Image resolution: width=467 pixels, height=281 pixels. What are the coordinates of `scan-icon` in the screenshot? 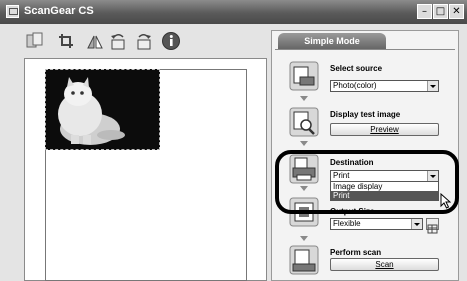 It's located at (304, 260).